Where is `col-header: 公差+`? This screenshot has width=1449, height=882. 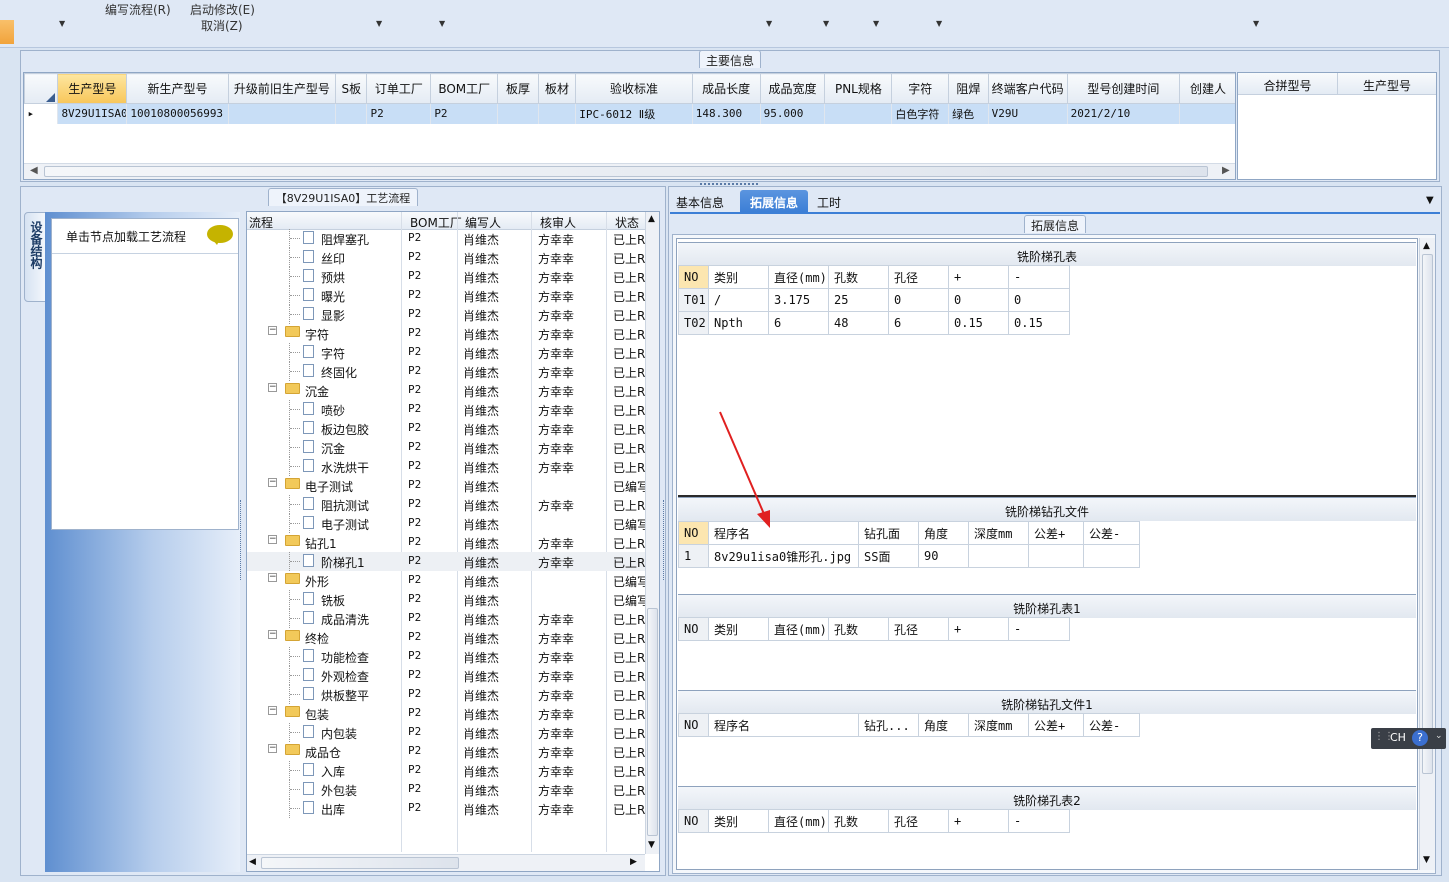 col-header: 公差+ is located at coordinates (1056, 533).